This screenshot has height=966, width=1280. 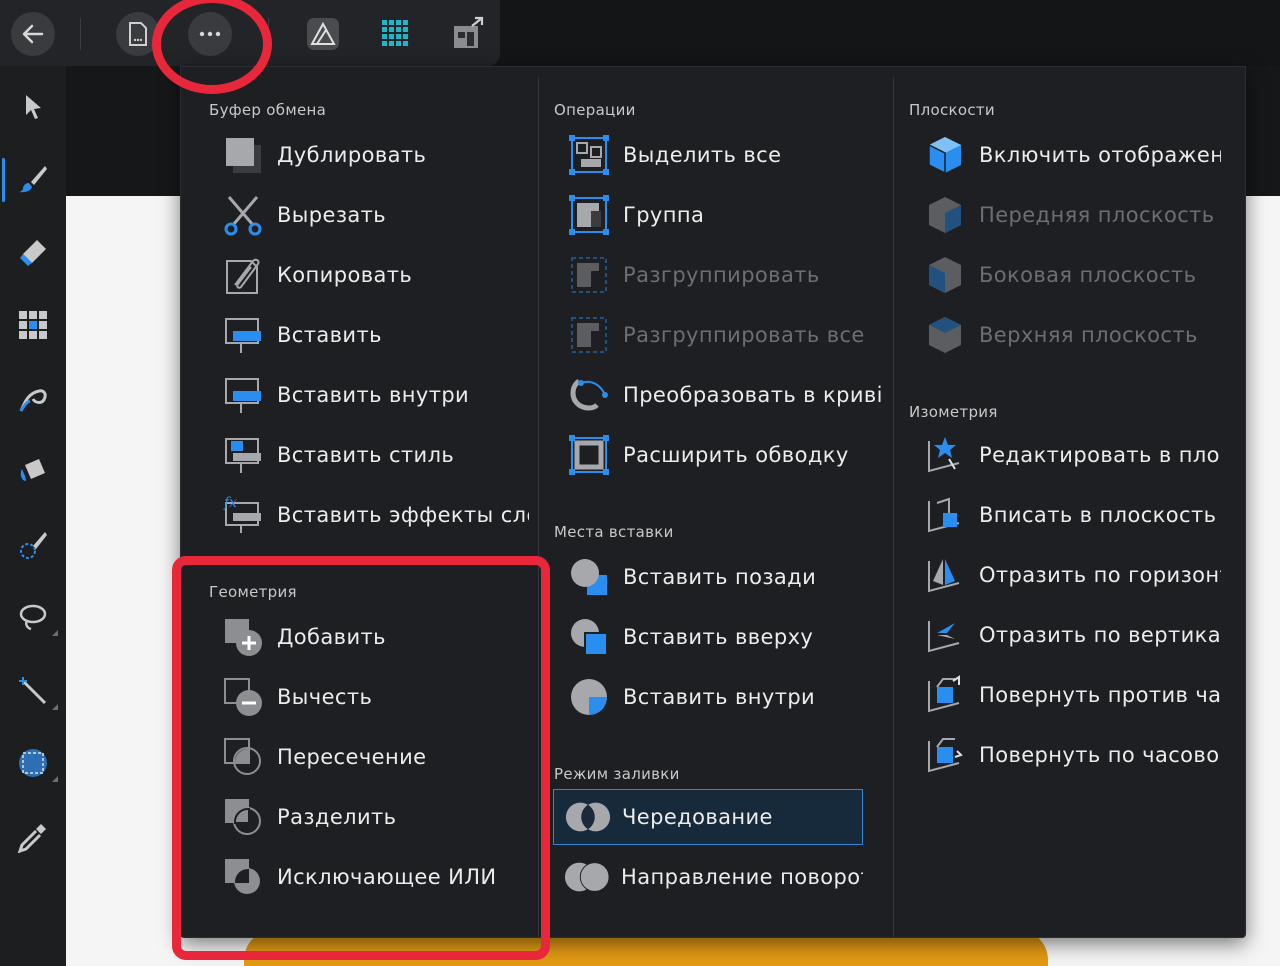 What do you see at coordinates (210, 34) in the screenshot?
I see `more-button` at bounding box center [210, 34].